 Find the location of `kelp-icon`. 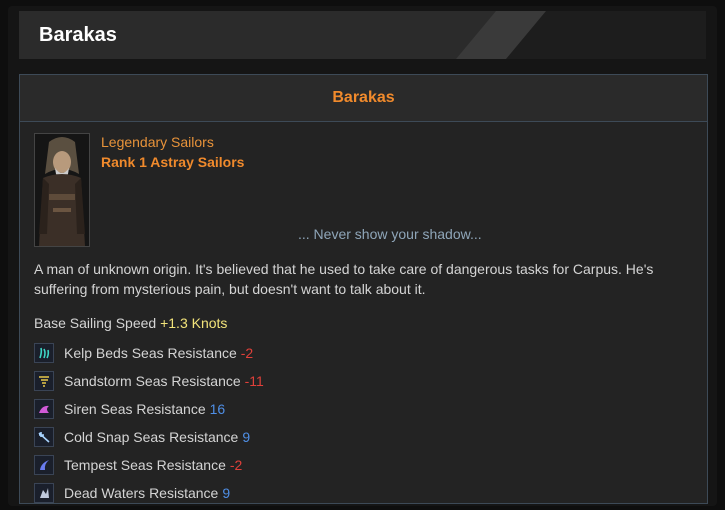

kelp-icon is located at coordinates (44, 353).